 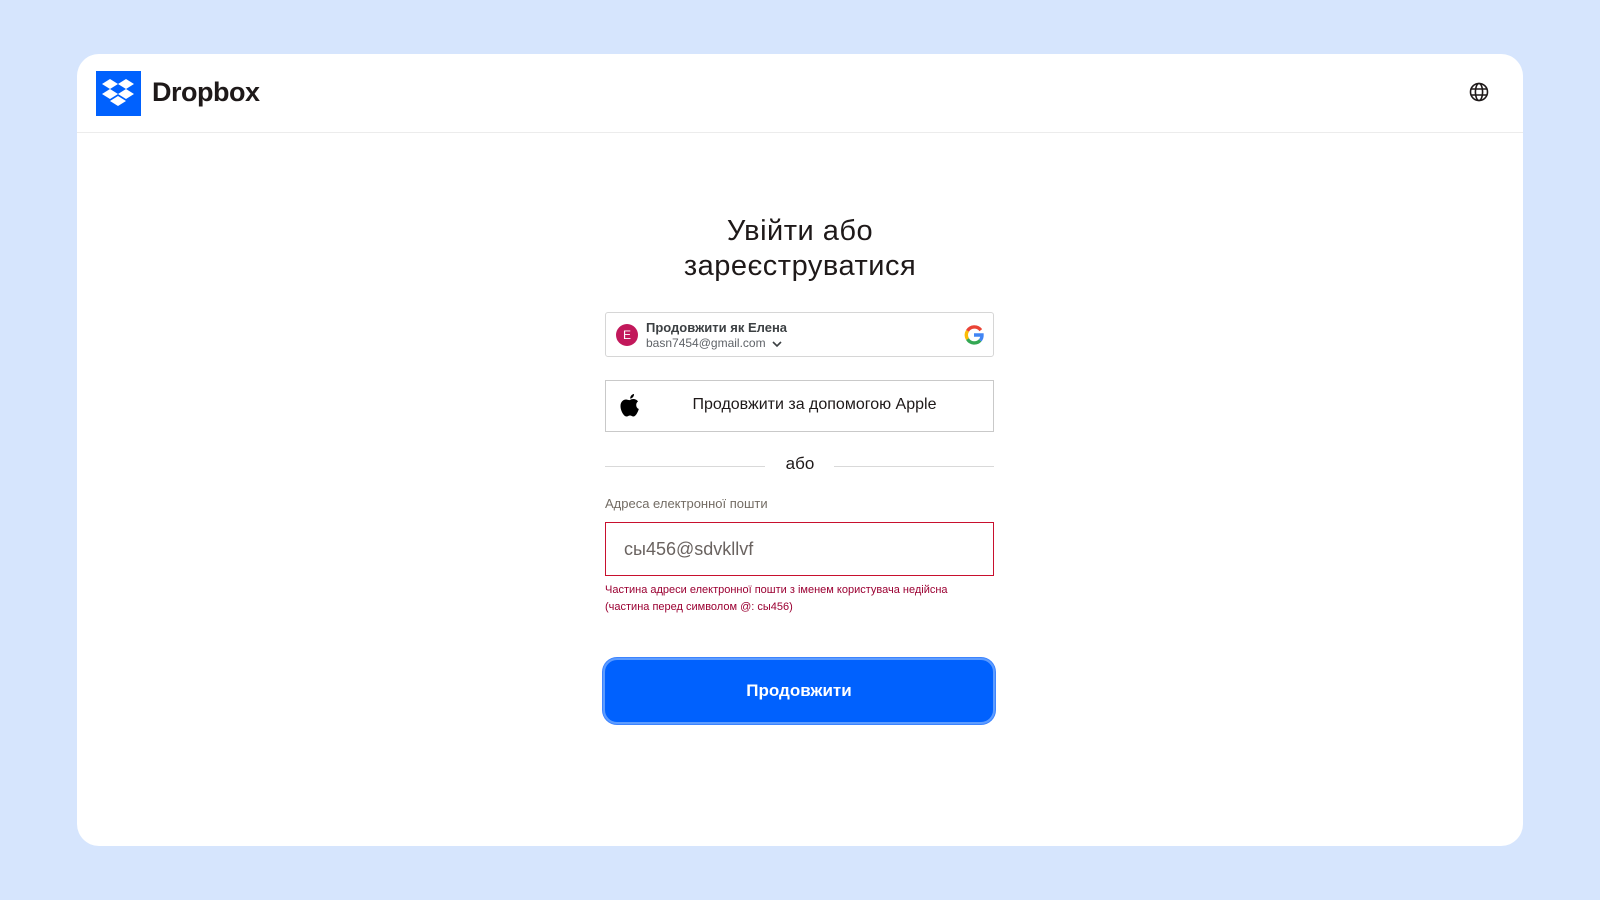 What do you see at coordinates (974, 335) in the screenshot?
I see `google-icon` at bounding box center [974, 335].